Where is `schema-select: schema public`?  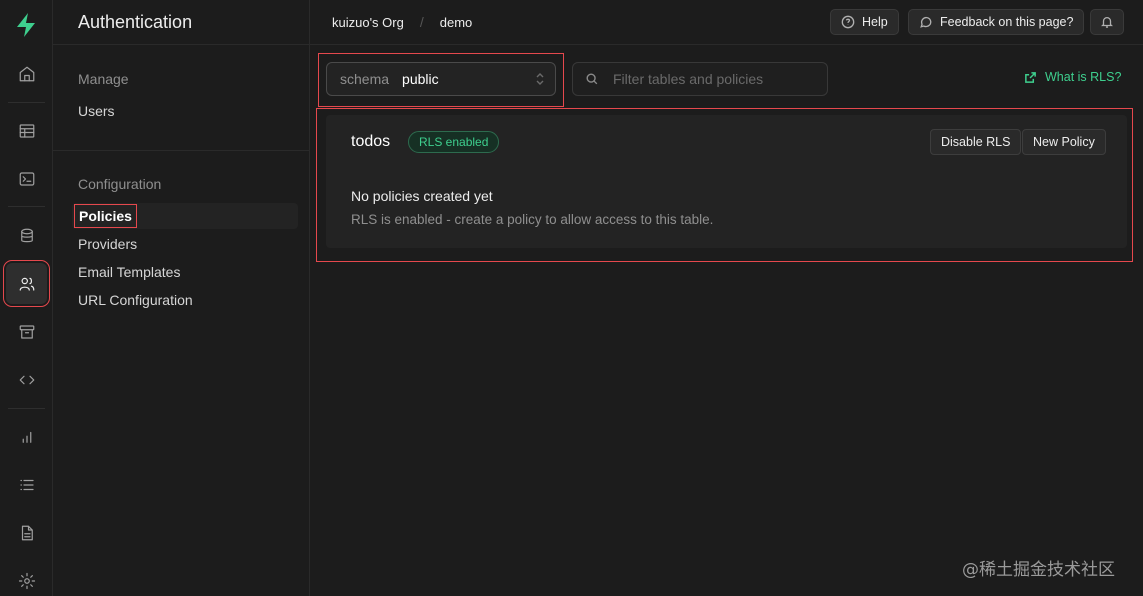 schema-select: schema public is located at coordinates (441, 79).